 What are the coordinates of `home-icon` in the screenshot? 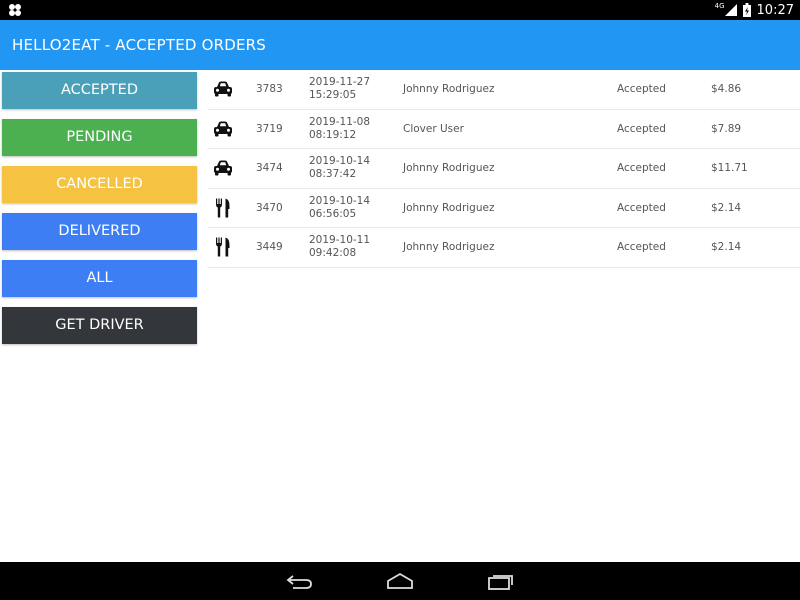 It's located at (400, 581).